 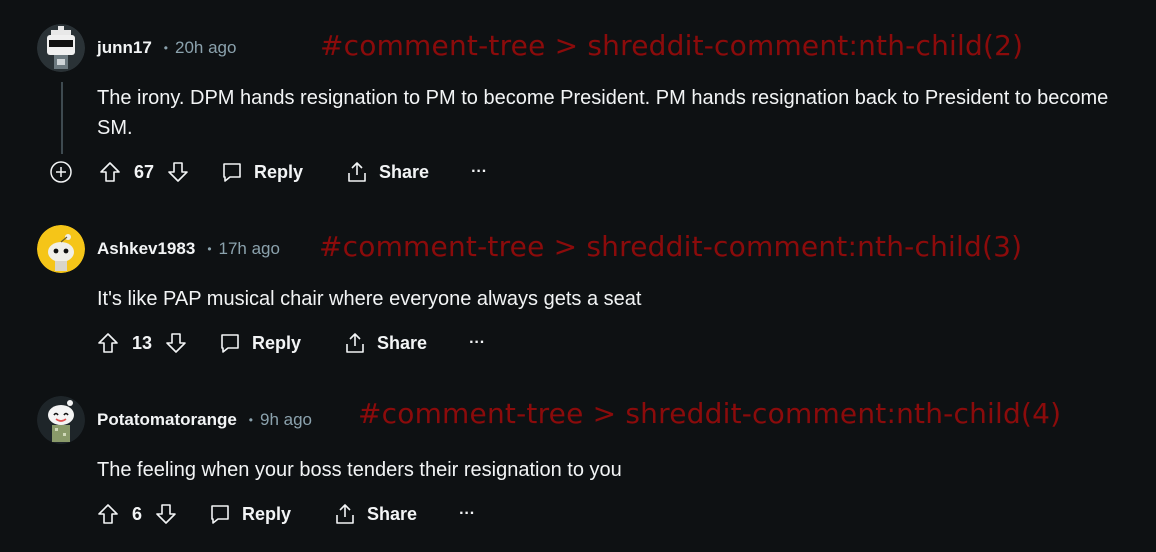 I want to click on comment-actions: 67 Reply Share ···, so click(x=291, y=172).